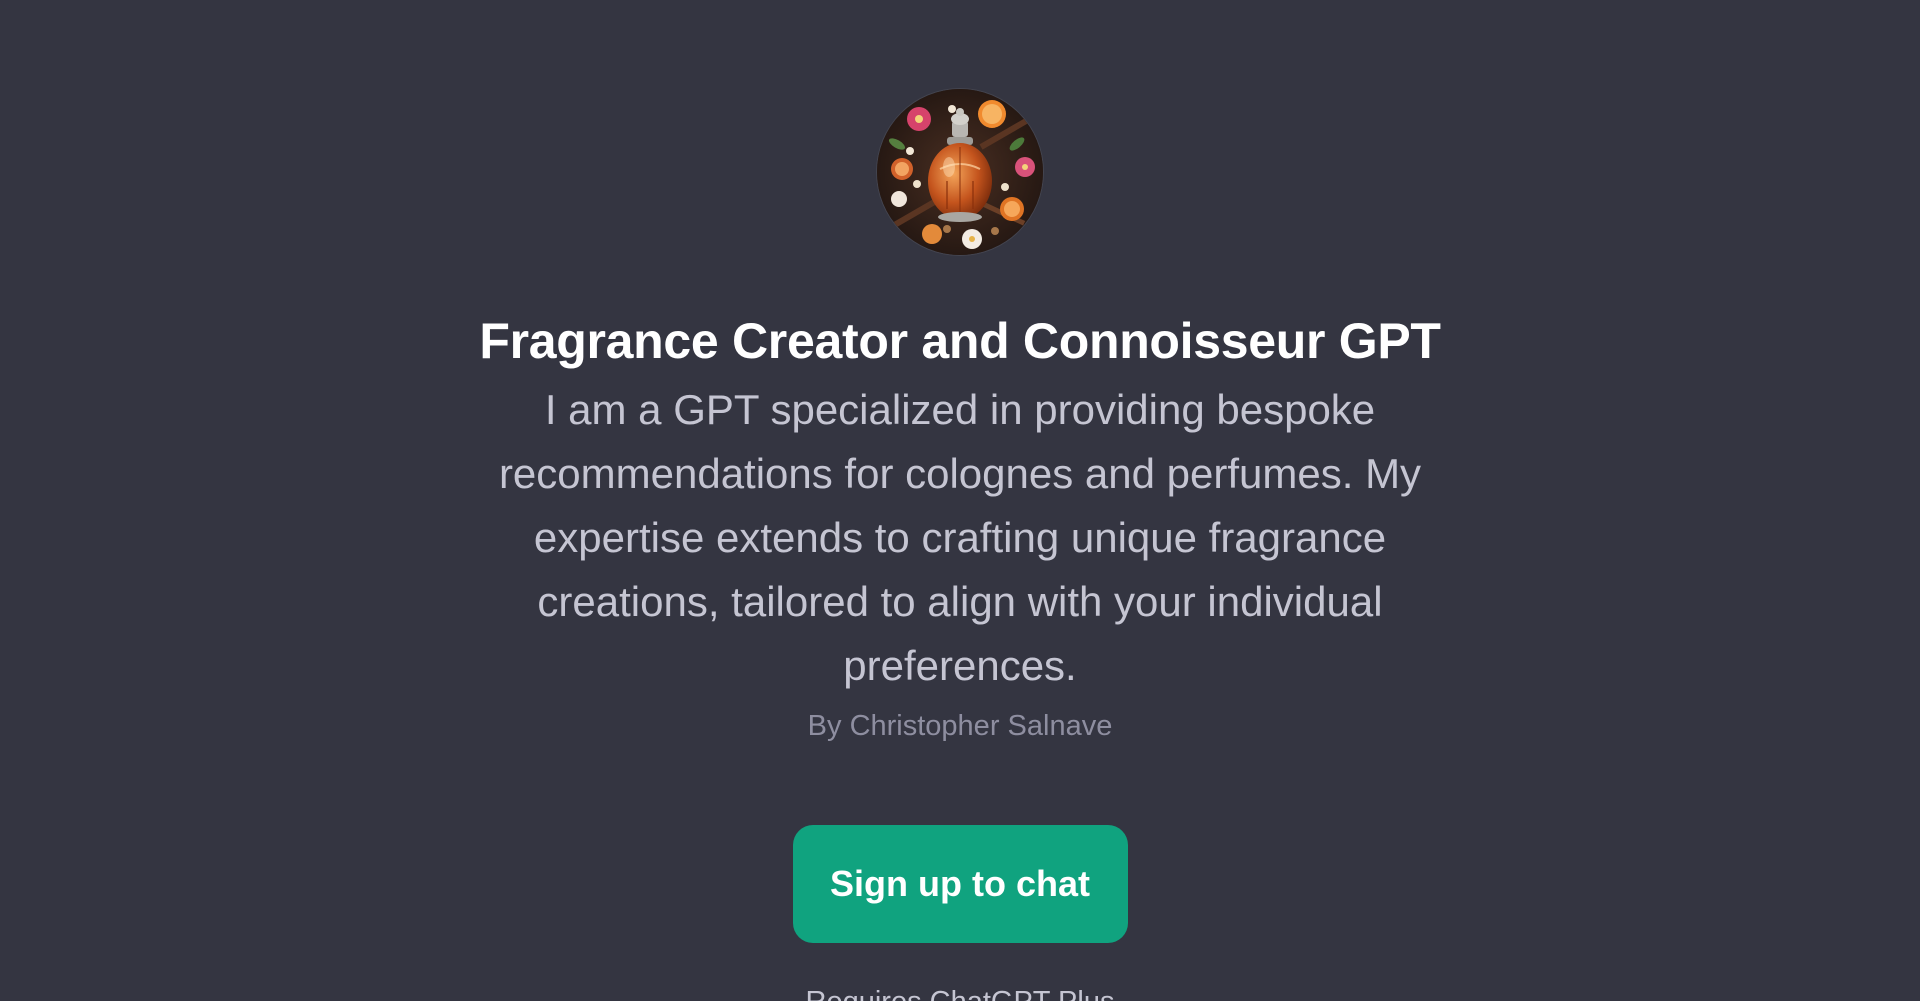 This screenshot has height=1001, width=1920. What do you see at coordinates (960, 726) in the screenshot?
I see `gpt-author: By Christopher Salnave` at bounding box center [960, 726].